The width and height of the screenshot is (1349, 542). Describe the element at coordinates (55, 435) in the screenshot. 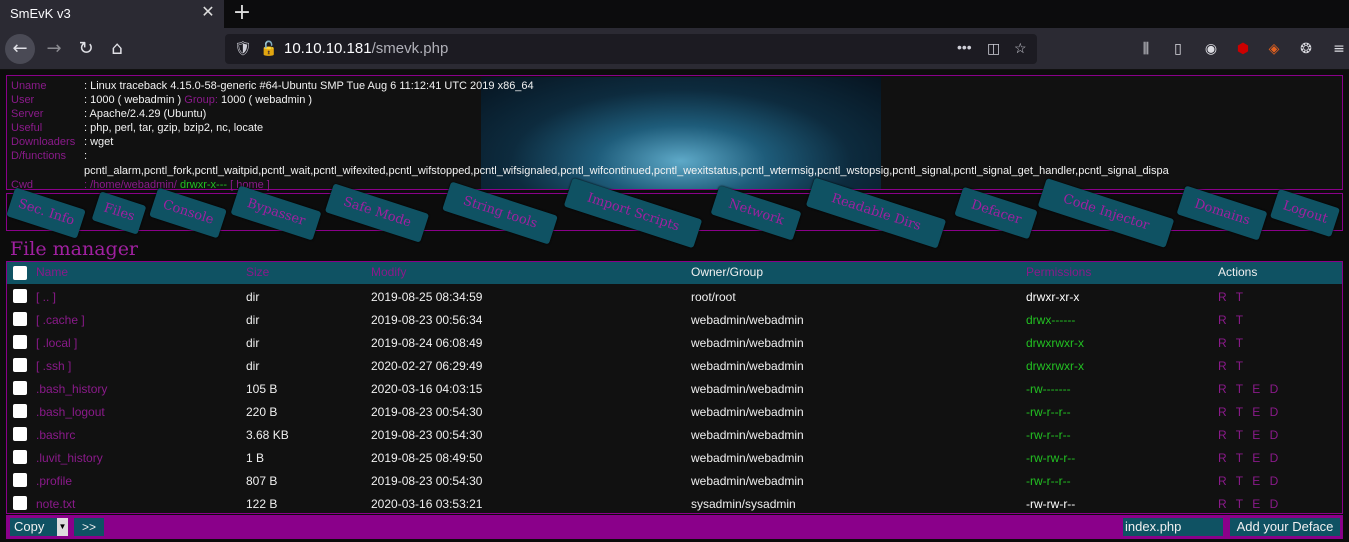

I see `file-name-link: .bashrc` at that location.